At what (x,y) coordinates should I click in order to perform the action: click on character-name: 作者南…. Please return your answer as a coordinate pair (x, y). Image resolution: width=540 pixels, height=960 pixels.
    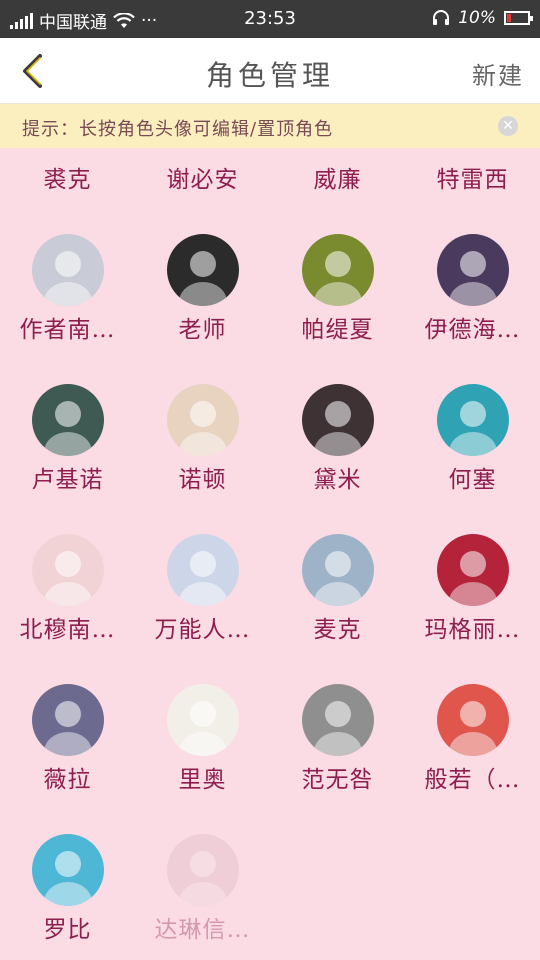
    Looking at the image, I should click on (67, 330).